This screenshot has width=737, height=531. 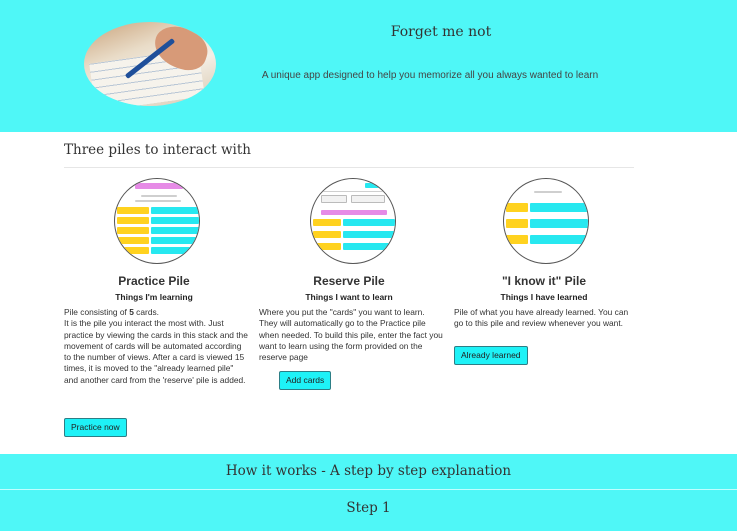 I want to click on section-divider, so click(x=349, y=167).